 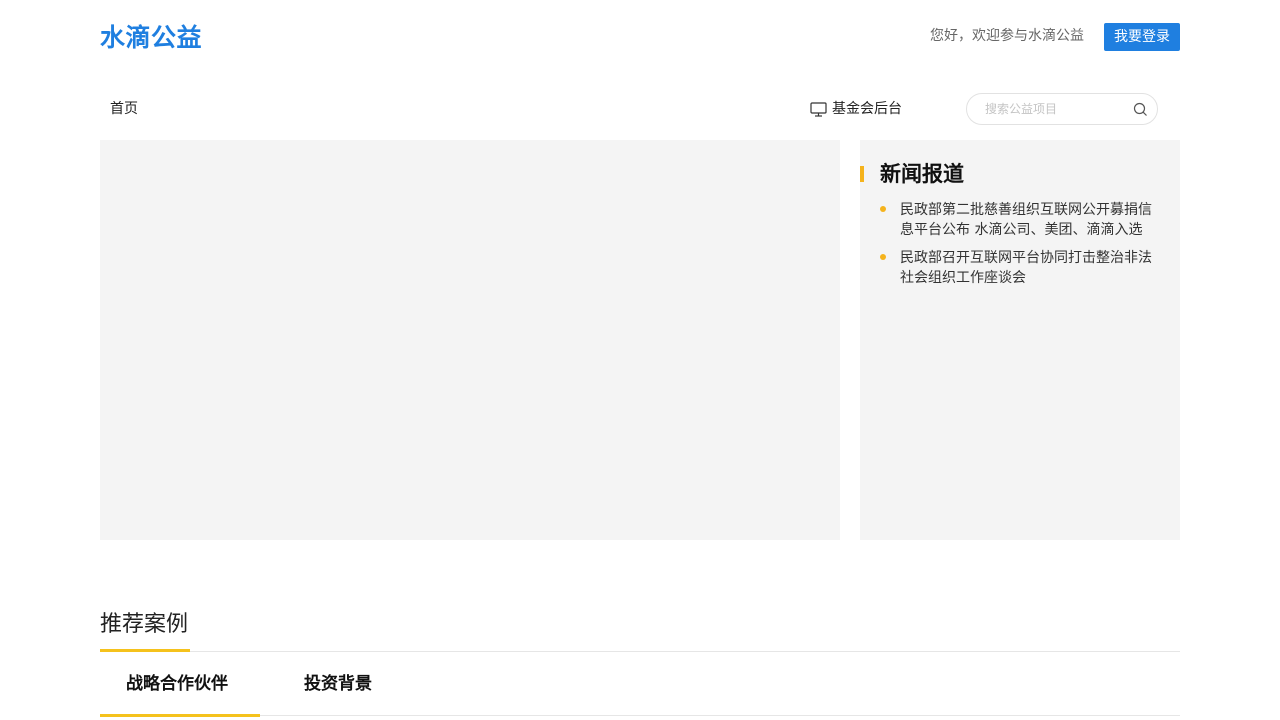 I want to click on news-title: 新闻报道, so click(x=922, y=174).